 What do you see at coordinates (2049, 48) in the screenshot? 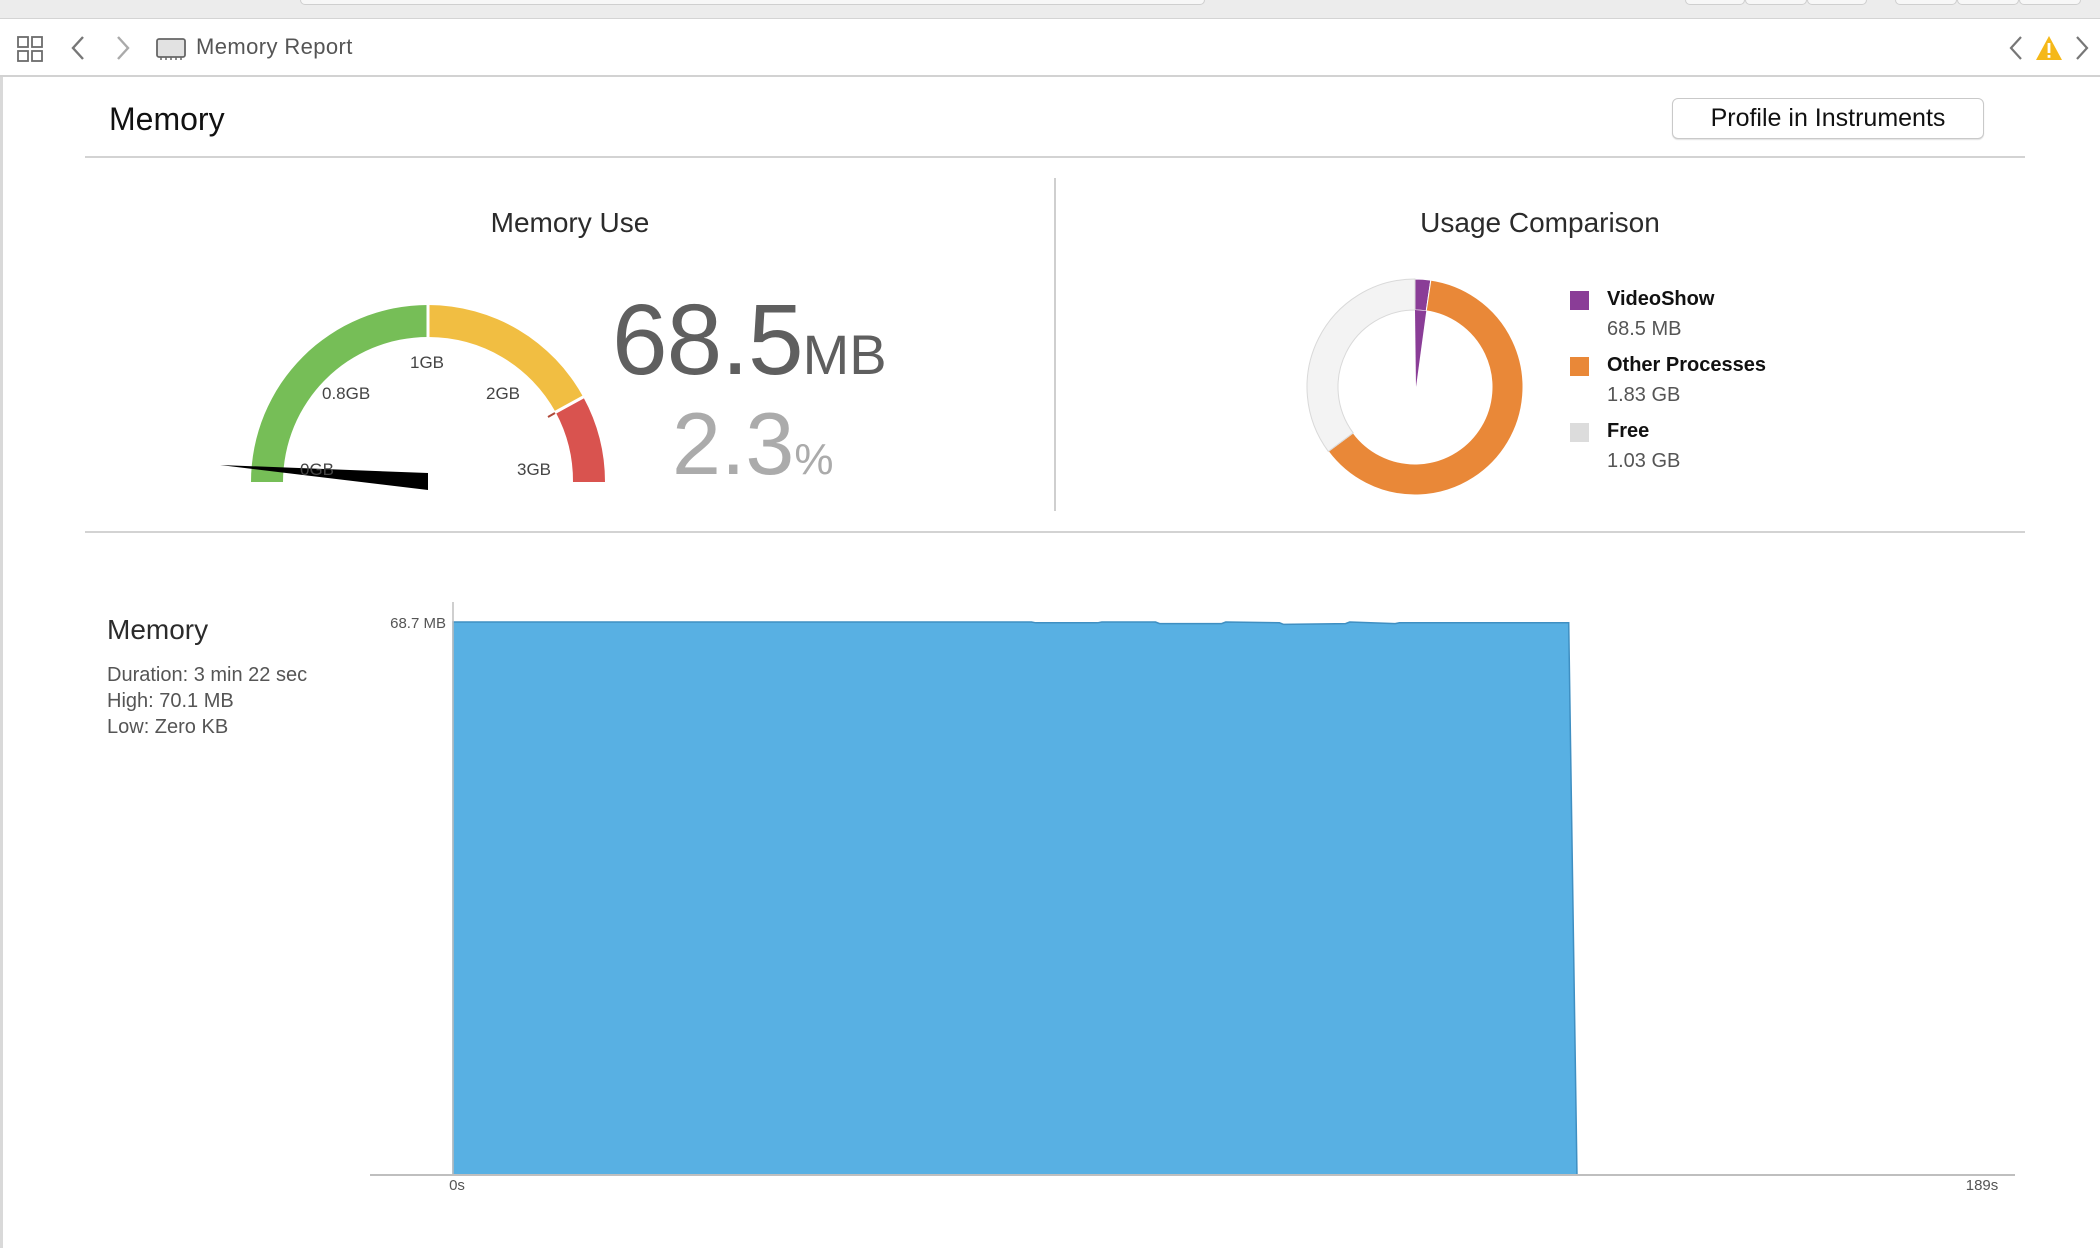
I see `warning-icon` at bounding box center [2049, 48].